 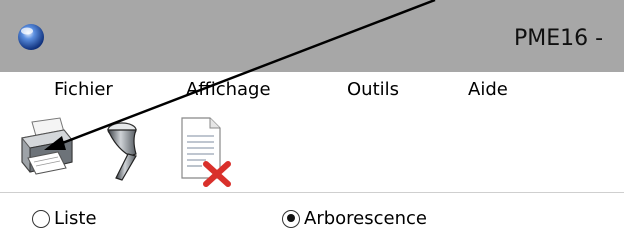 I want to click on radio-arborescence-circle, so click(x=291, y=218).